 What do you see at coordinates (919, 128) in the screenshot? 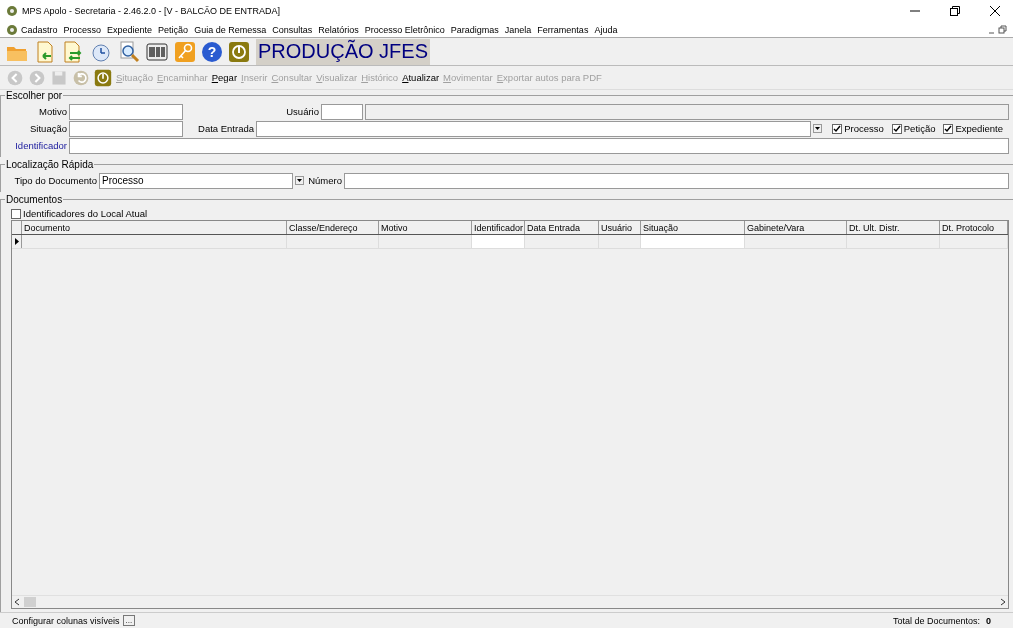
I see `checkbox-label: Petição` at bounding box center [919, 128].